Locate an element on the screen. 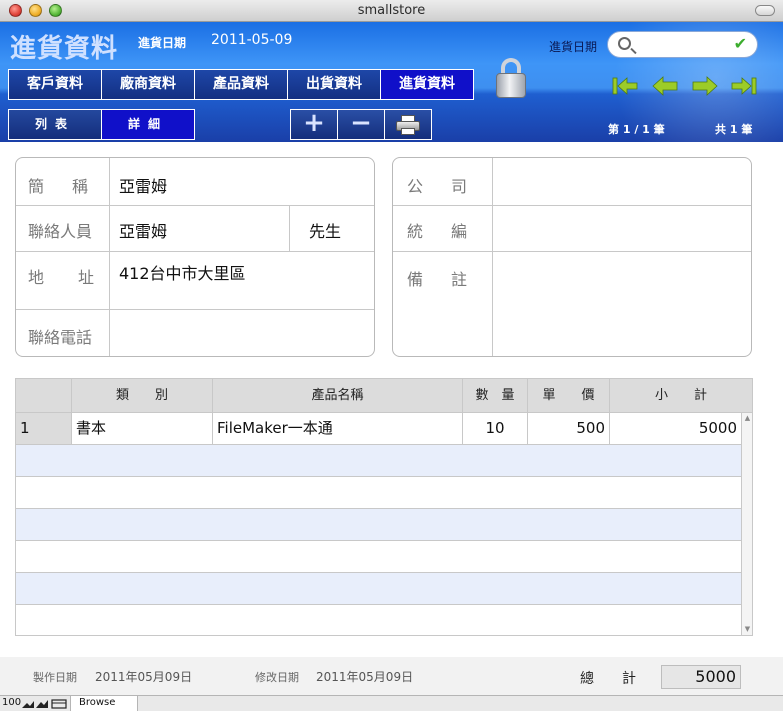 The height and width of the screenshot is (711, 783). short-name-label: 簡稱 is located at coordinates (72, 186).